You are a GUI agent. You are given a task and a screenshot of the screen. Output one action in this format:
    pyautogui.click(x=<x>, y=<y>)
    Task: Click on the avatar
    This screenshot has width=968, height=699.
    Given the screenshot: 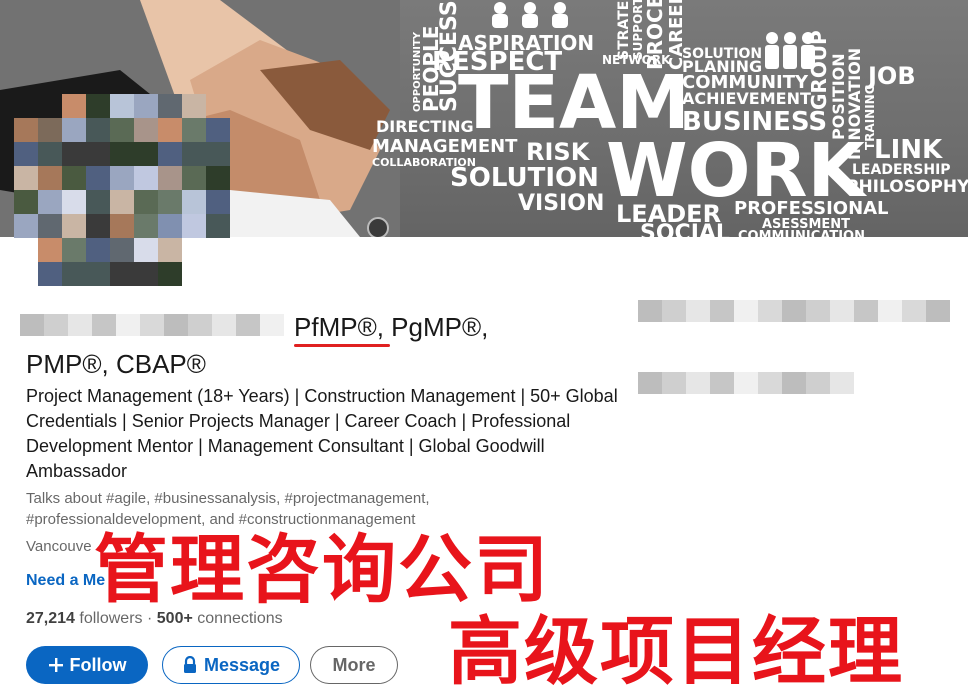 What is the action you would take?
    pyautogui.click(x=123, y=194)
    